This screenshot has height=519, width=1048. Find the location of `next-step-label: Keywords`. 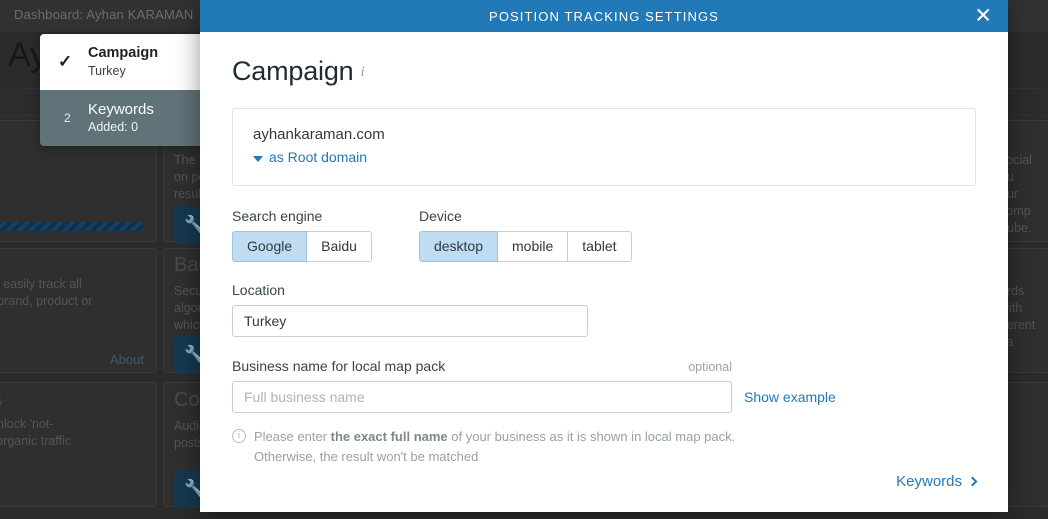

next-step-label: Keywords is located at coordinates (929, 481).